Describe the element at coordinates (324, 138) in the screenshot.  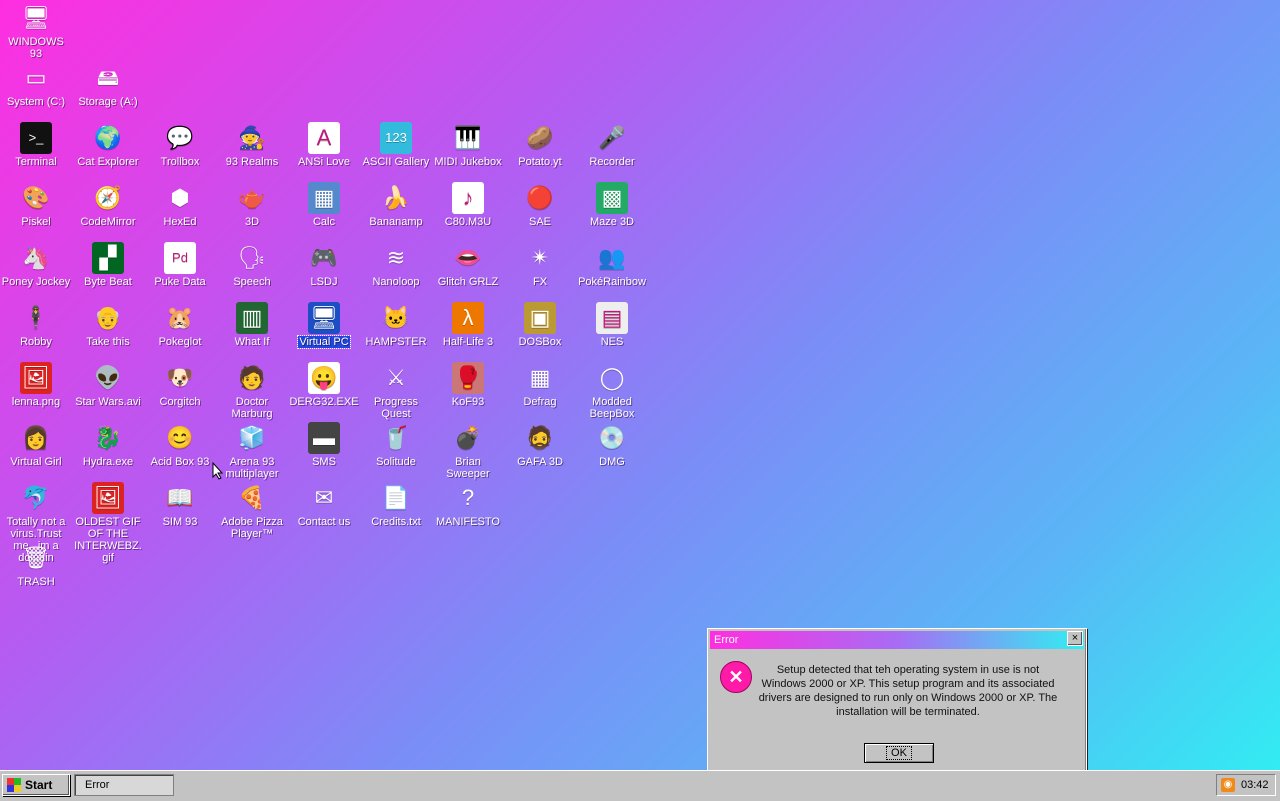
I see `ansi-love-icon: A` at that location.